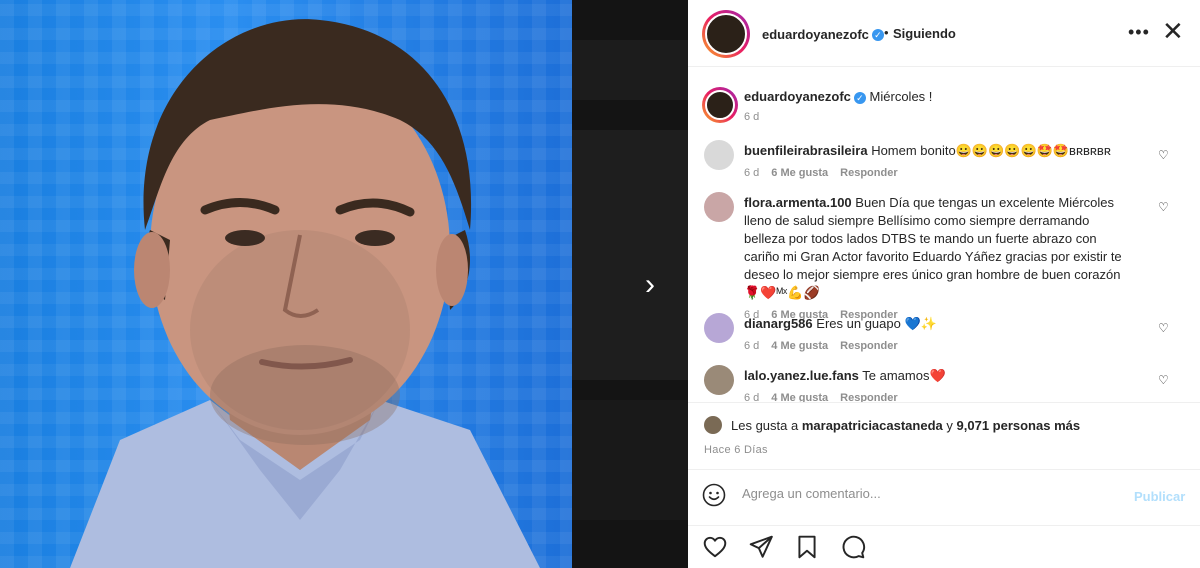 The width and height of the screenshot is (1200, 568). What do you see at coordinates (924, 33) in the screenshot?
I see `following-button: Siguiendo` at bounding box center [924, 33].